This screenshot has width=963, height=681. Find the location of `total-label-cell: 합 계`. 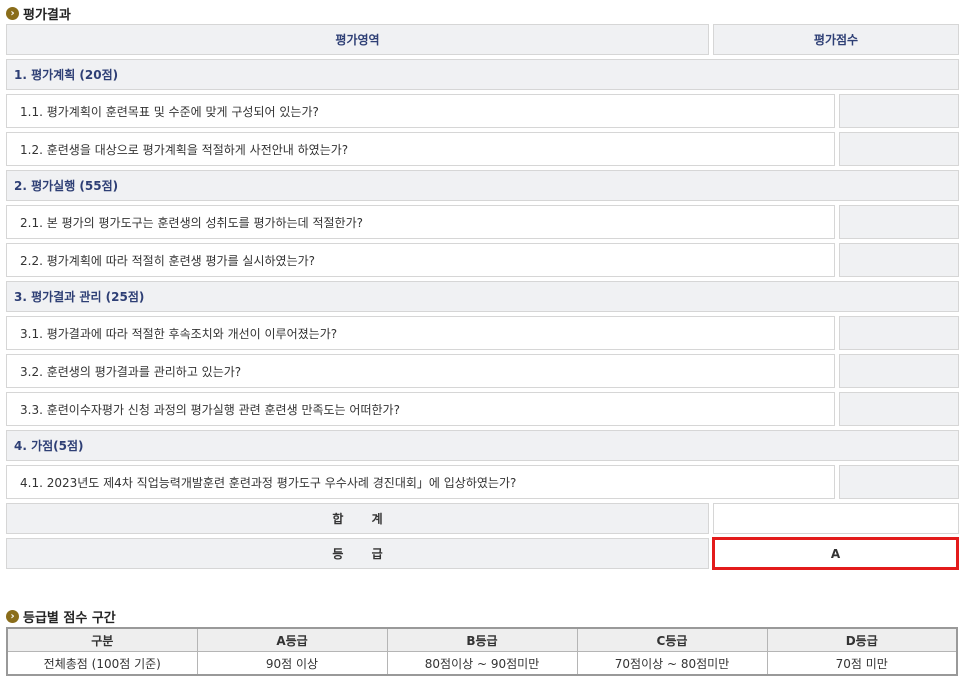

total-label-cell: 합 계 is located at coordinates (357, 518).